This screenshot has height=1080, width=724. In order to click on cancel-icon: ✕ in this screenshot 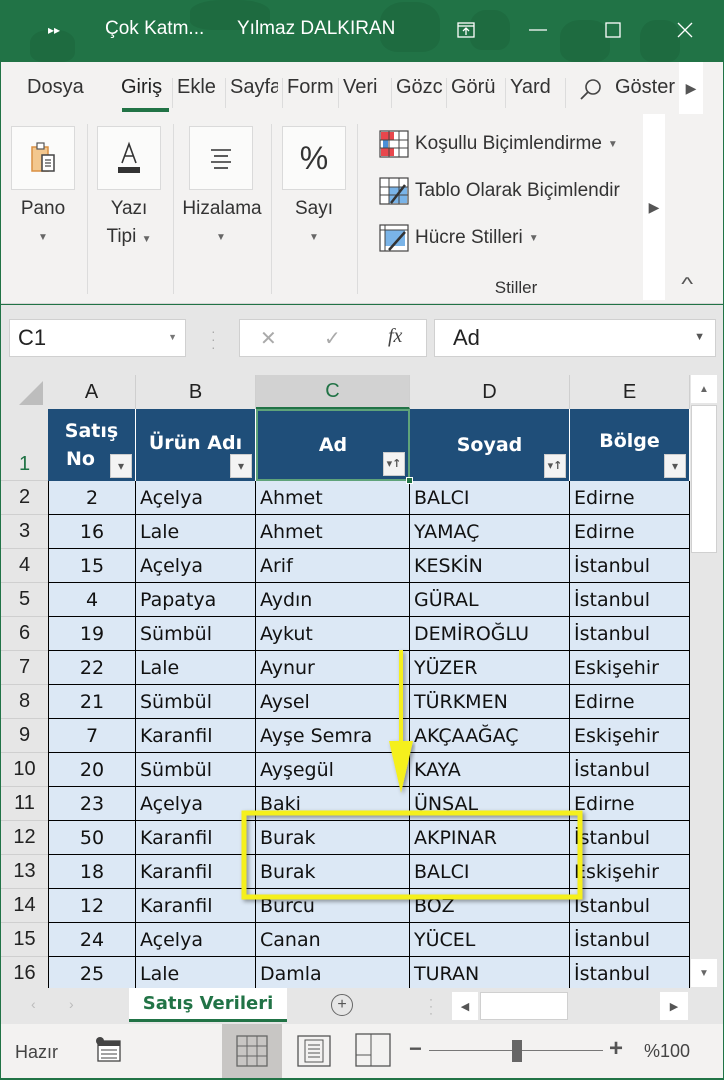, I will do `click(268, 338)`.